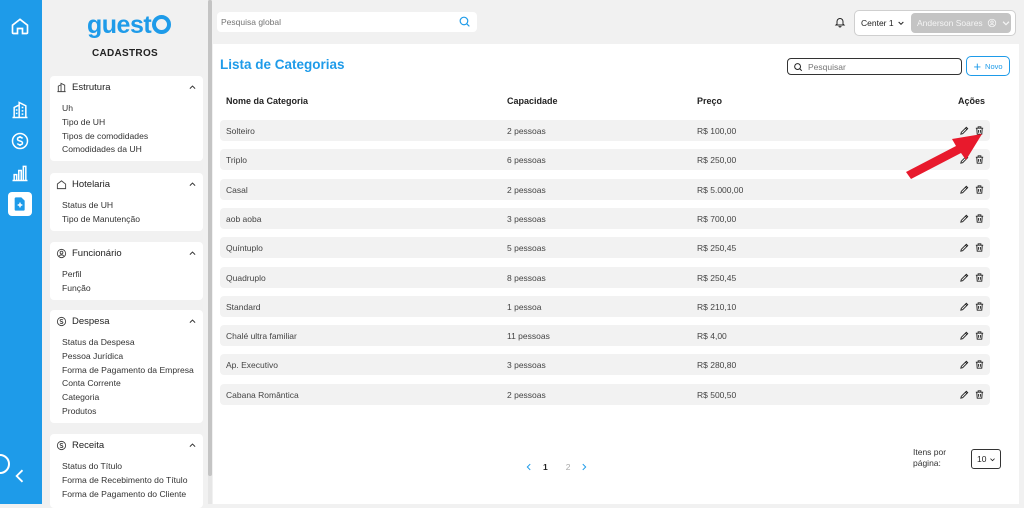 This screenshot has height=508, width=1024. What do you see at coordinates (132, 109) in the screenshot?
I see `sidebar-item: Uh` at bounding box center [132, 109].